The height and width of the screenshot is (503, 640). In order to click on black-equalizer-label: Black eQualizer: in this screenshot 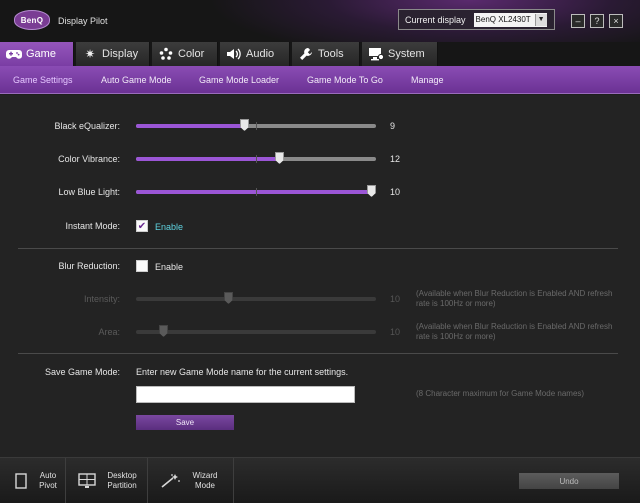, I will do `click(87, 126)`.